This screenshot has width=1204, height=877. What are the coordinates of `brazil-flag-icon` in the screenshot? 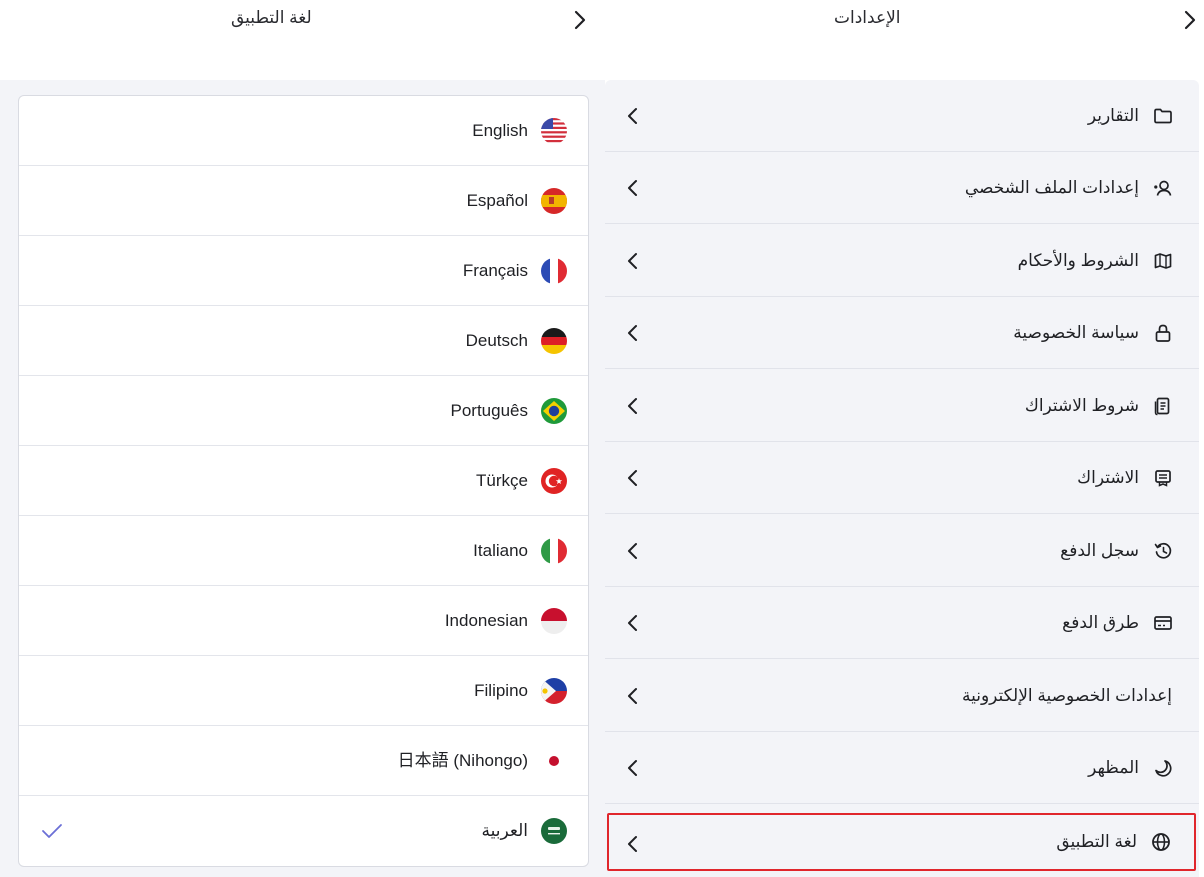 It's located at (554, 411).